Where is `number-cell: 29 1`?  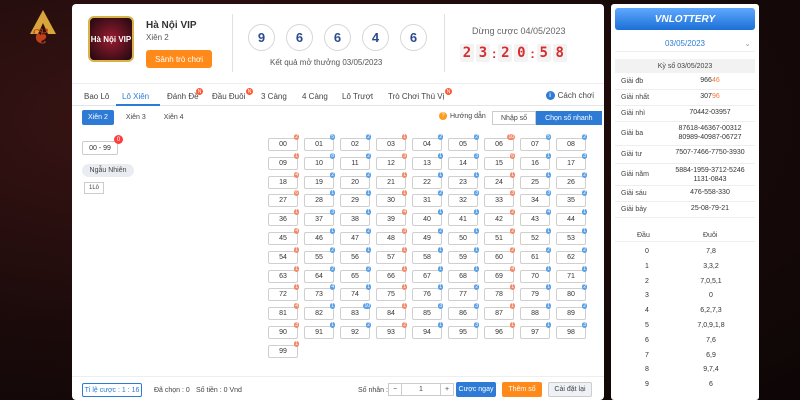
number-cell: 29 1 is located at coordinates (355, 199).